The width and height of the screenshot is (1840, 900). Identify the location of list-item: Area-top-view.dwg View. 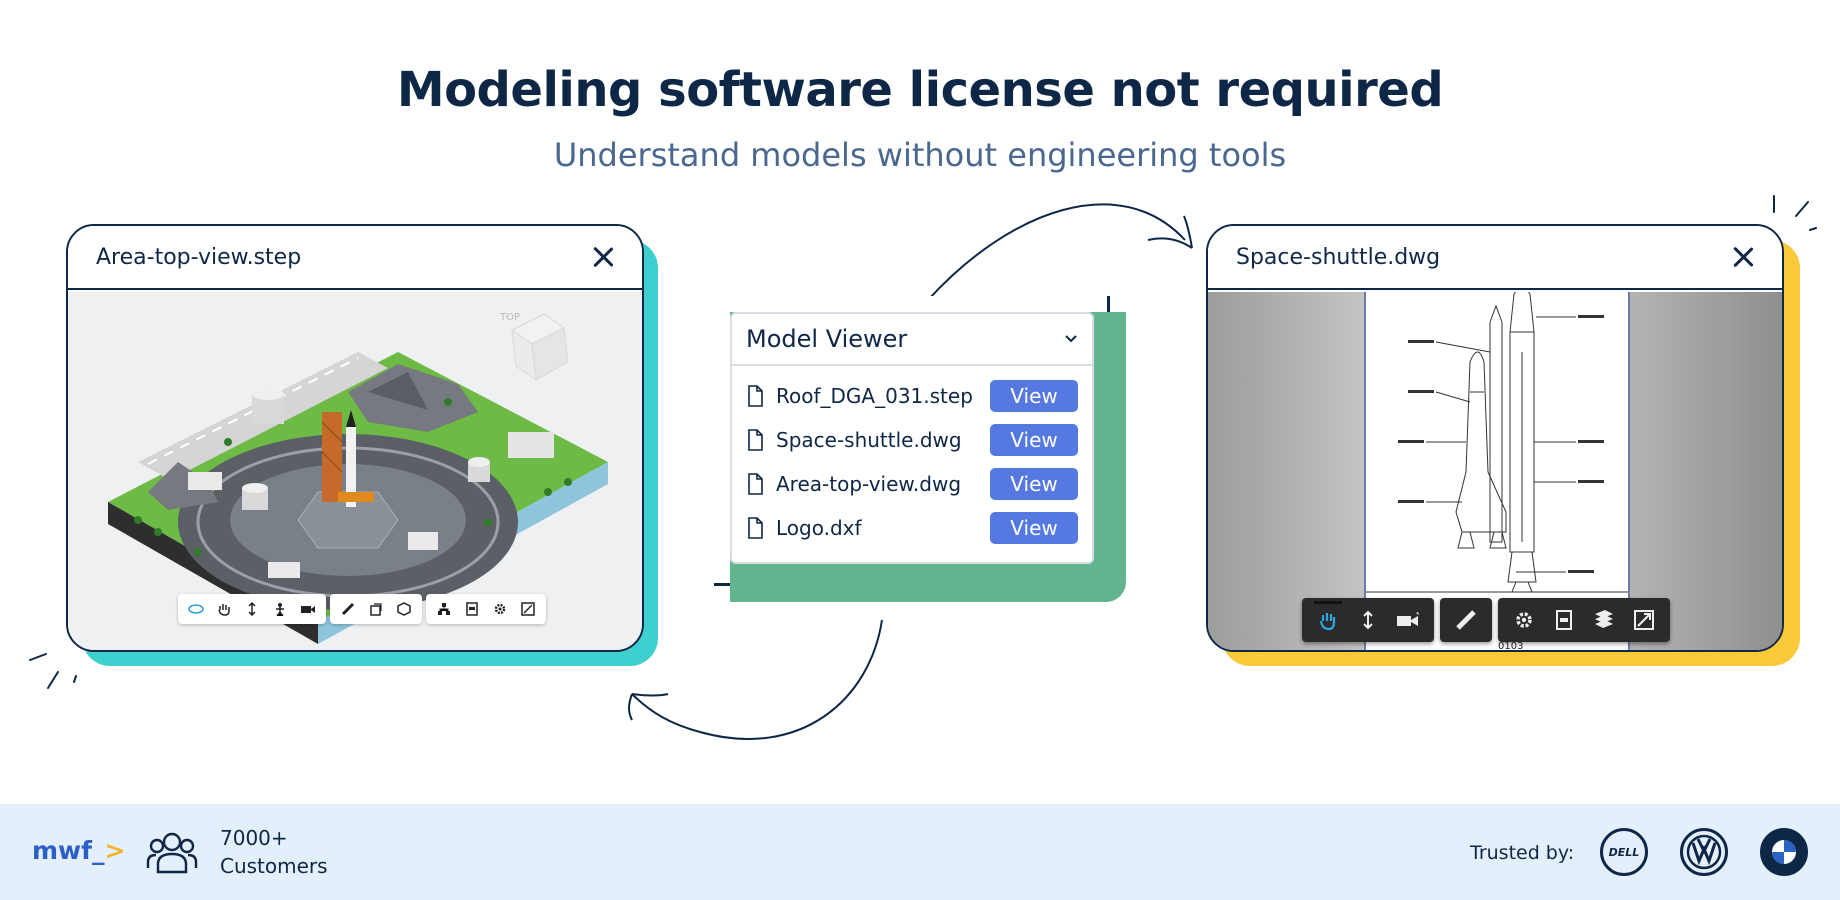
(912, 484).